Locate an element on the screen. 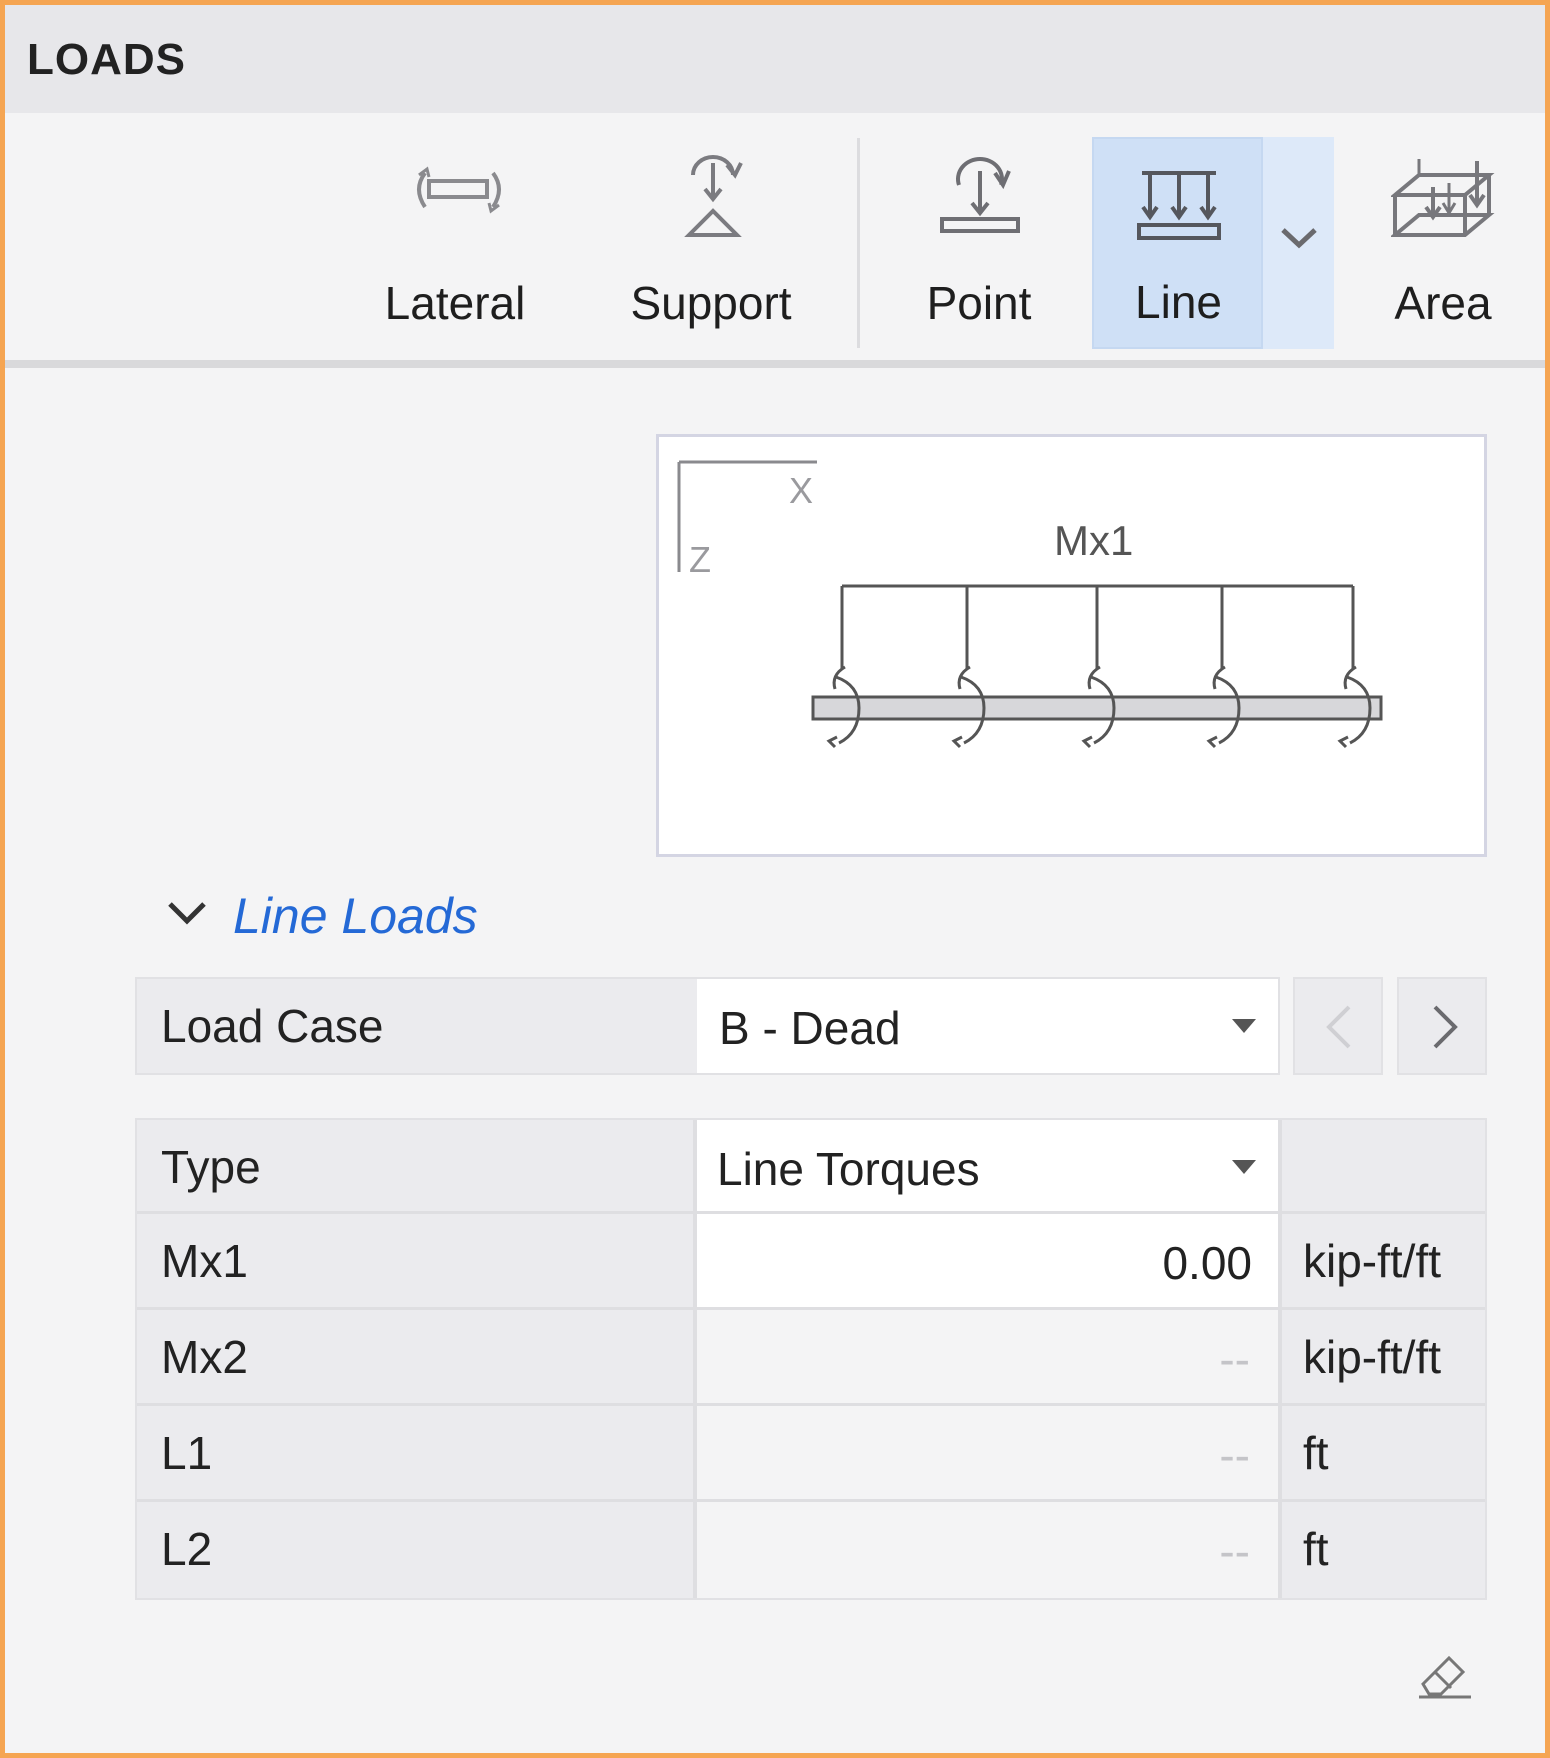 This screenshot has width=1550, height=1758. l1-label: L1 is located at coordinates (187, 1453).